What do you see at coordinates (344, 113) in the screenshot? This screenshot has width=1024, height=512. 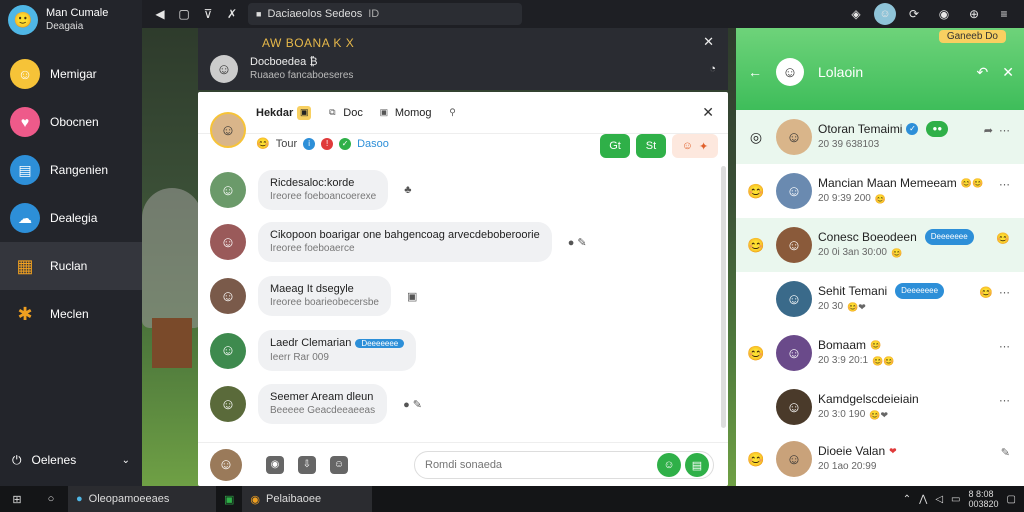 I see `tab-doc: ⧉ Doc` at bounding box center [344, 113].